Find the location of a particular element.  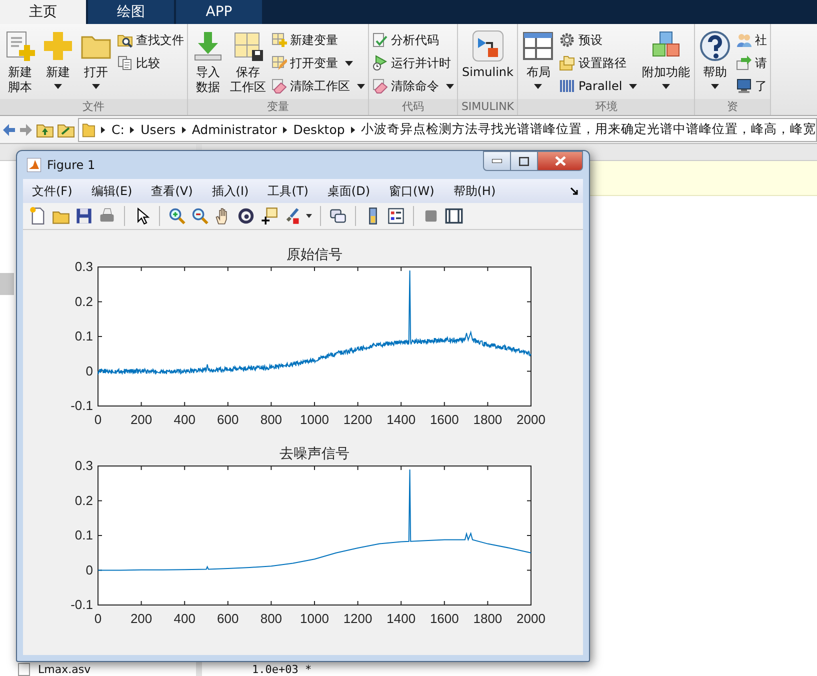

toolstrip-button: 打开 is located at coordinates (96, 63).